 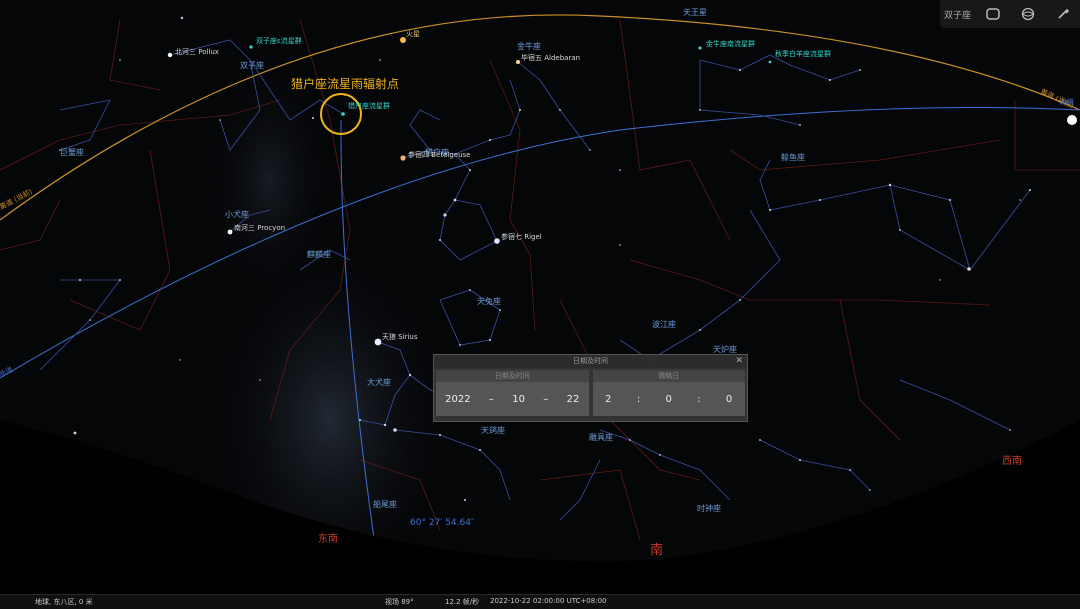 I want to click on minute-spinner: 0, so click(x=669, y=399).